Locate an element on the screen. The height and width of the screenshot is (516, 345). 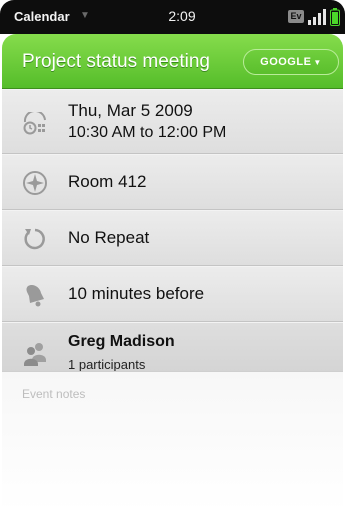
status-bar: Calendar ▼ 2:09 Ev is located at coordinates (172, 17).